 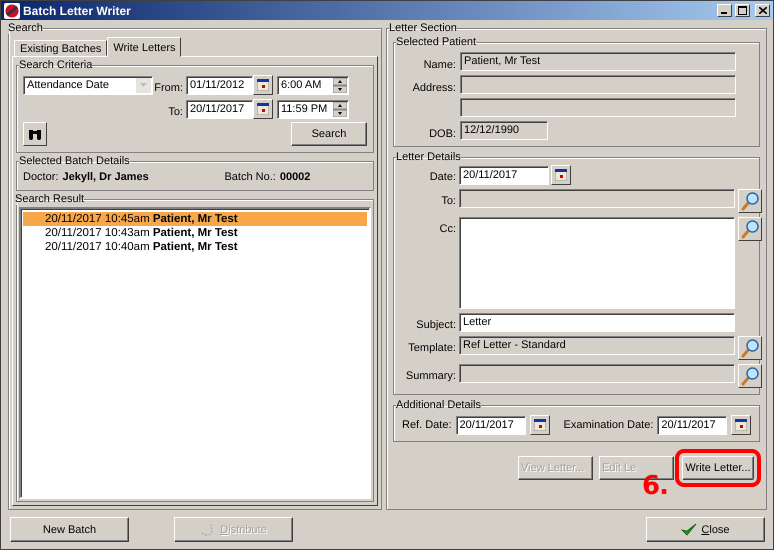 I want to click on close-button: Close, so click(x=705, y=529).